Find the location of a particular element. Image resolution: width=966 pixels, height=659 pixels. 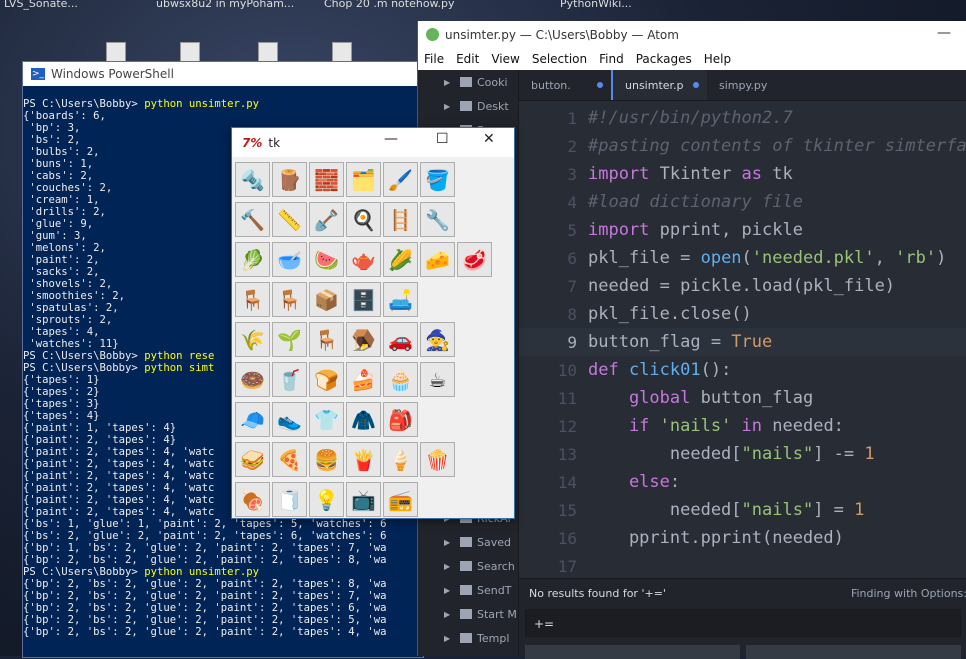

item-button: 🪵 is located at coordinates (289, 179).